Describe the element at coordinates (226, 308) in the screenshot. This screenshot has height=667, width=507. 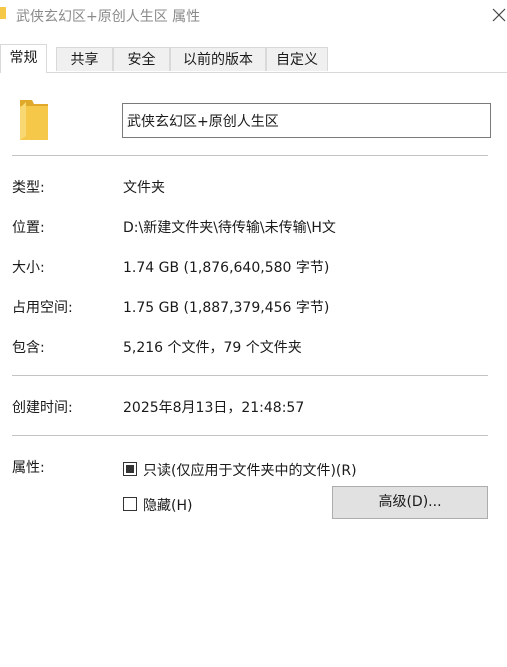
I see `disk-size-value: 1.75 GB (1,887,379,456 字节)` at that location.